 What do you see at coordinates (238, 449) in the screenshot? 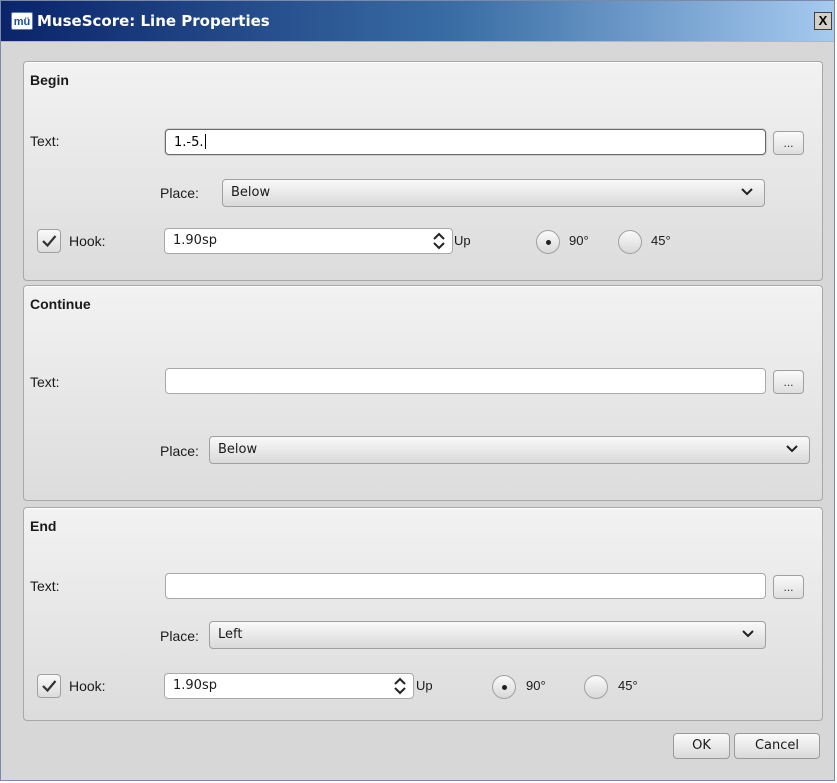
I see `continue-place-value: Below` at bounding box center [238, 449].